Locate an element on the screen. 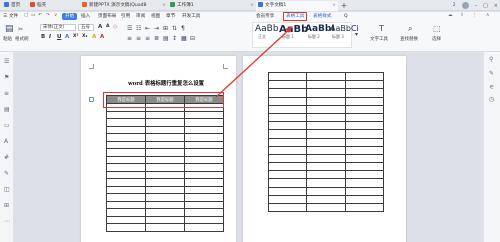 The height and width of the screenshot is (242, 500). table-move-handle-icon is located at coordinates (91, 99).